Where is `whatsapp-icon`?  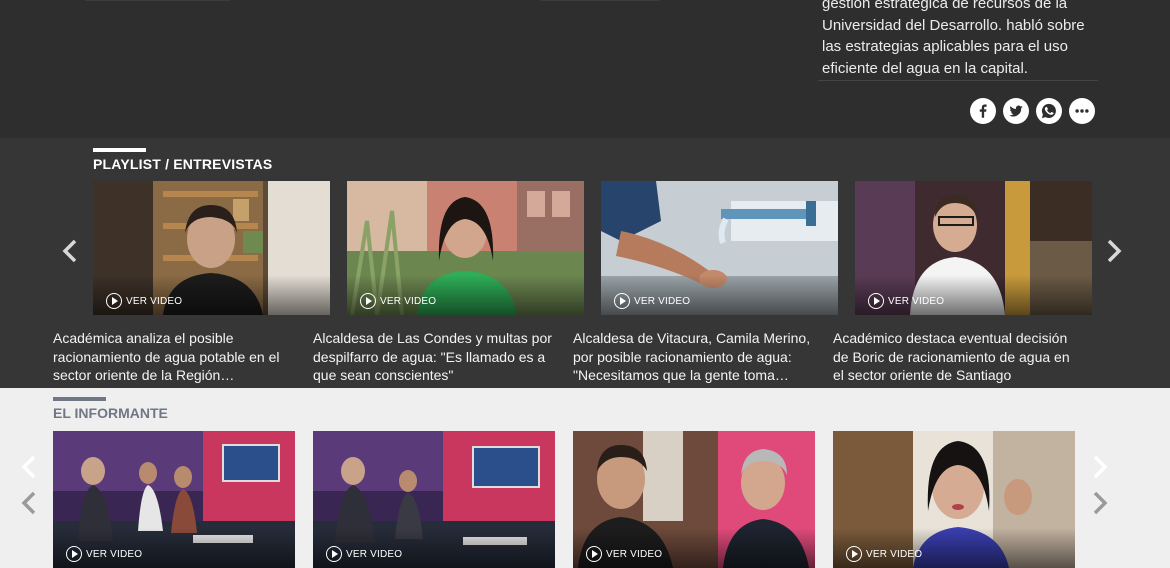
whatsapp-icon is located at coordinates (1048, 111).